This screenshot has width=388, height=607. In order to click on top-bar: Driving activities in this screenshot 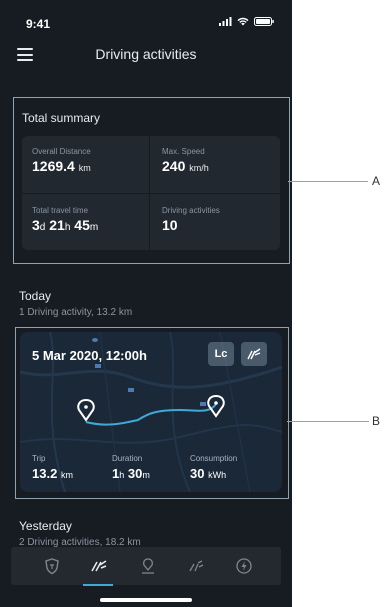, I will do `click(146, 57)`.